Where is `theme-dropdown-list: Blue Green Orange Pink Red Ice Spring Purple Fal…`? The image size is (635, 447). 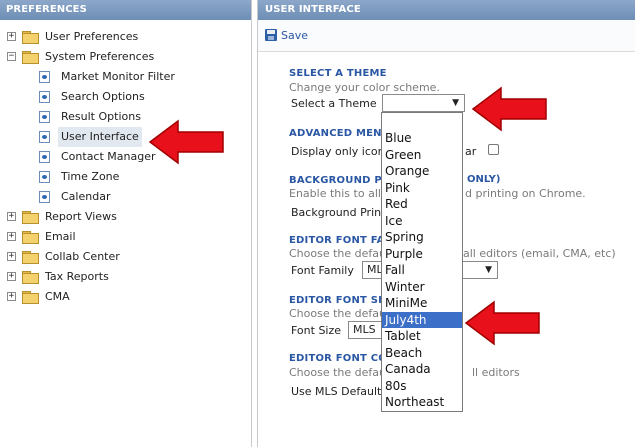
theme-dropdown-list: Blue Green Orange Pink Red Ice Spring Purple Fal… is located at coordinates (422, 262).